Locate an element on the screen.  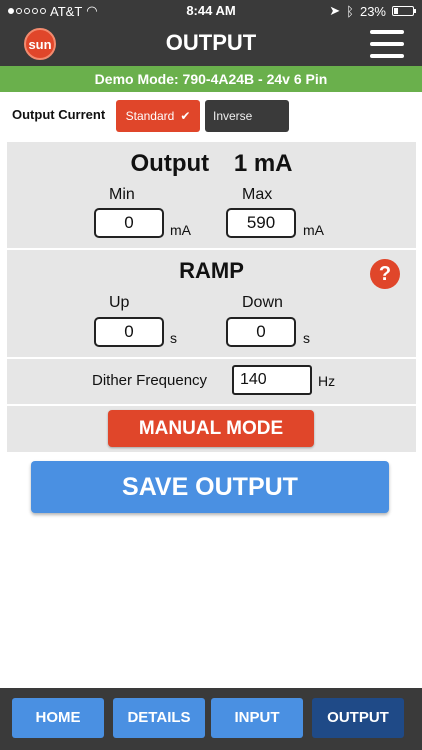
manual-mode-button: MANUAL MODE is located at coordinates (211, 428).